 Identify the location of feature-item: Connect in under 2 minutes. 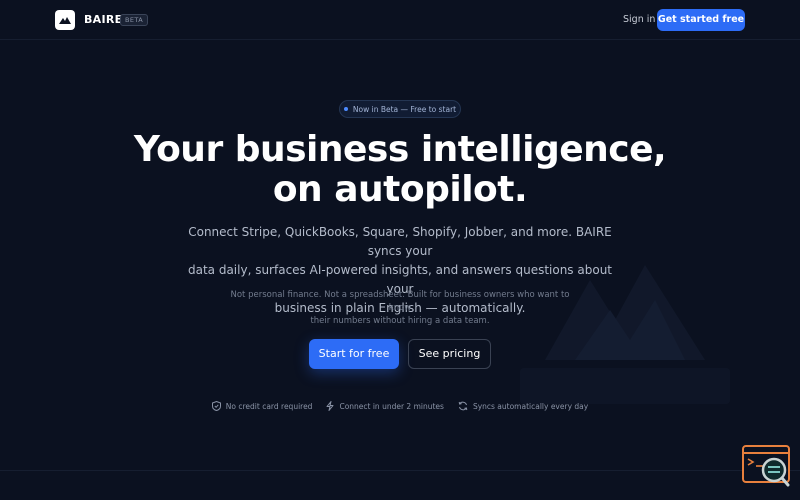
(385, 406).